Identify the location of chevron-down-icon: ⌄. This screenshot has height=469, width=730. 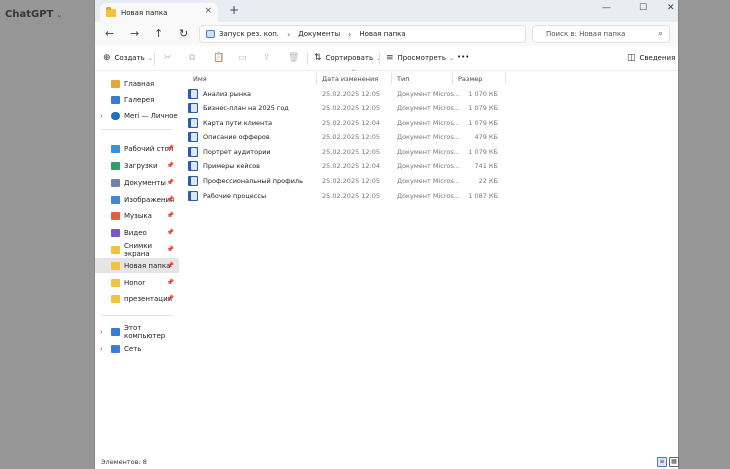
(150, 58).